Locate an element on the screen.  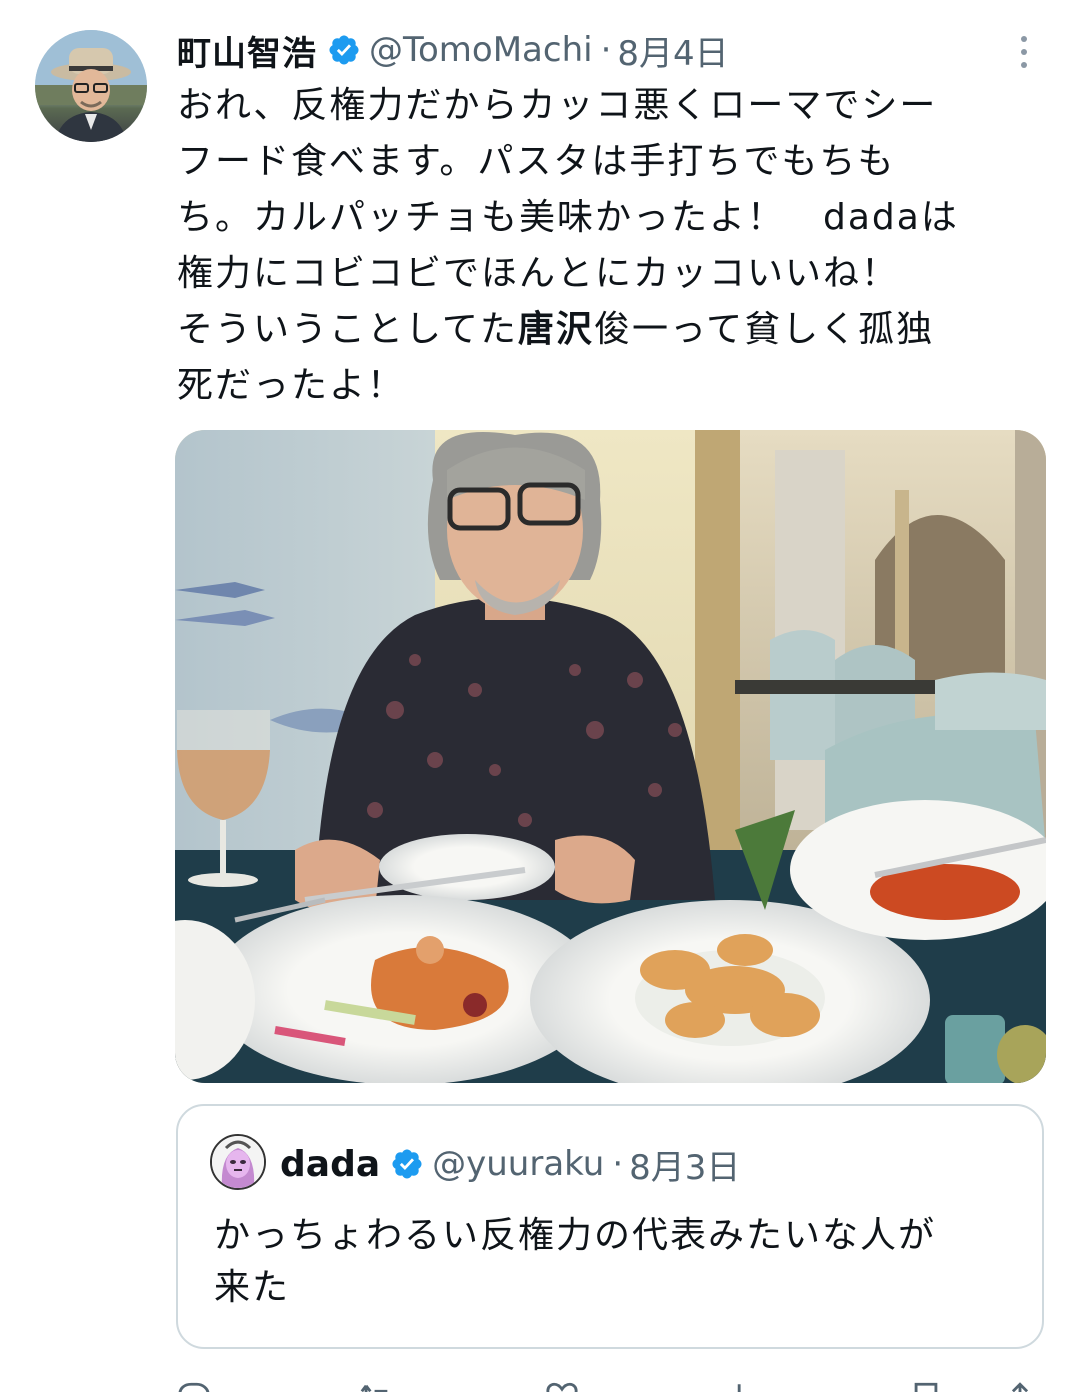
bold-name: 唐沢 is located at coordinates (555, 329).